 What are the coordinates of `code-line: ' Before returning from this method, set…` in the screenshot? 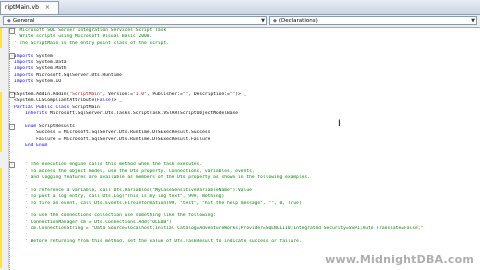 It's located at (247, 242).